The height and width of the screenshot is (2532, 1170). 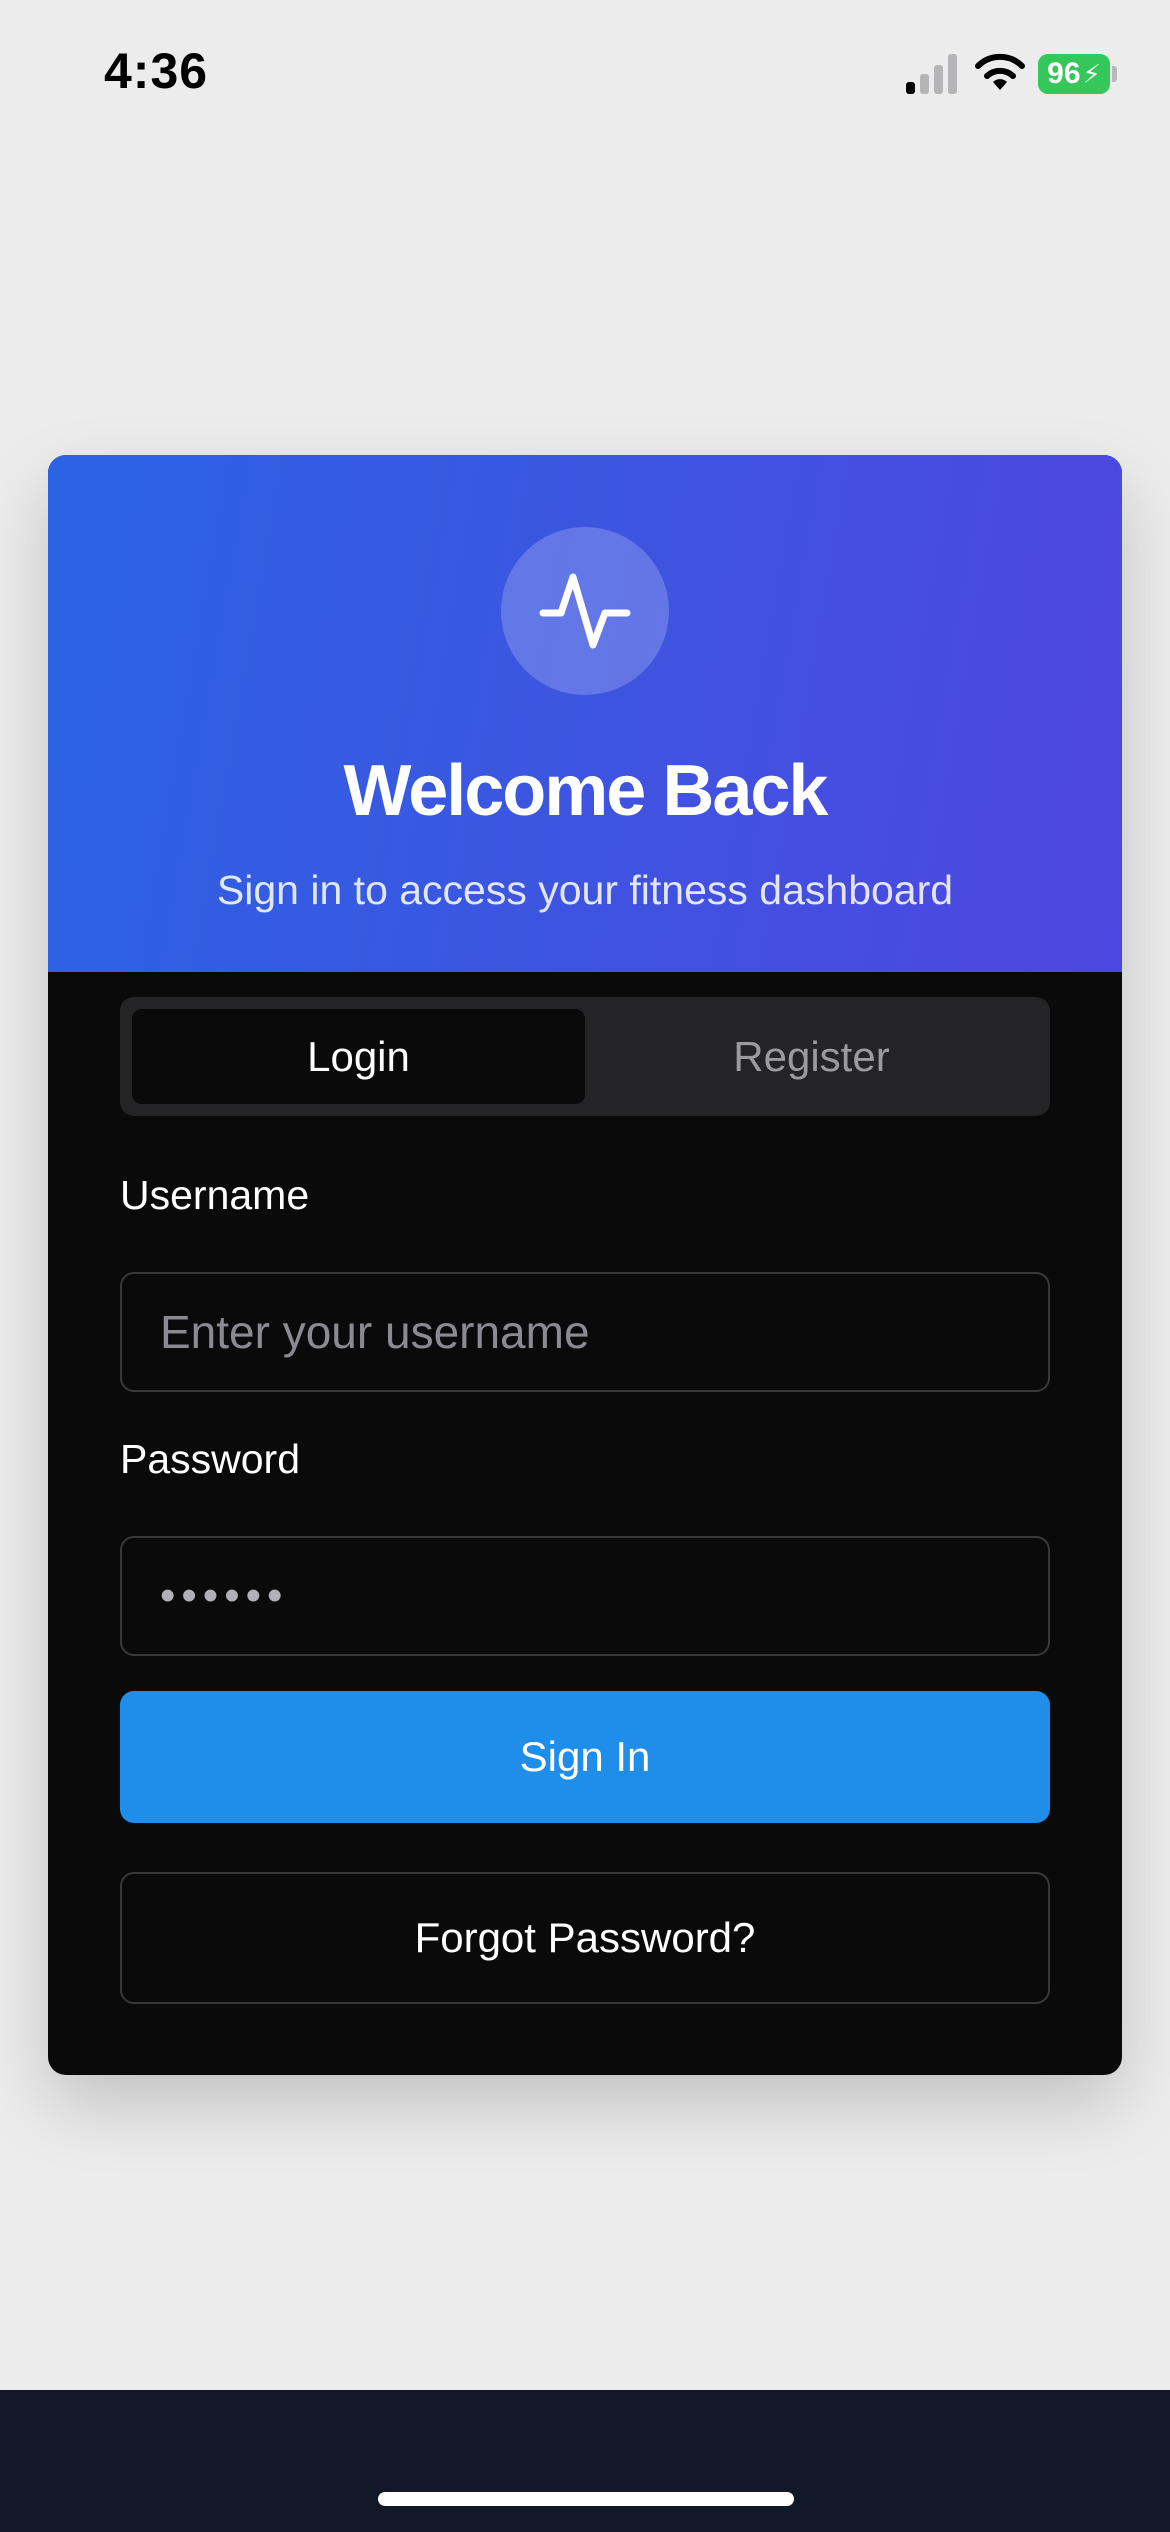 What do you see at coordinates (585, 1938) in the screenshot?
I see `forgot-password-button: Forgot Password?` at bounding box center [585, 1938].